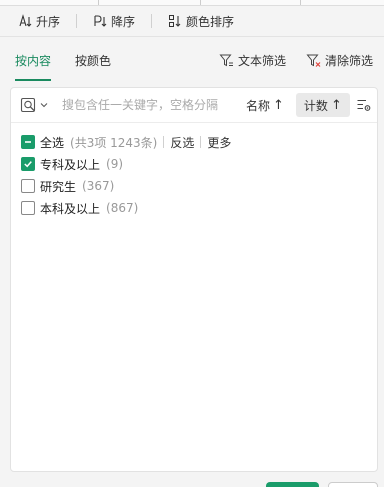 Image resolution: width=384 pixels, height=487 pixels. Describe the element at coordinates (315, 105) in the screenshot. I see `sort-by-count-label: 计数` at that location.